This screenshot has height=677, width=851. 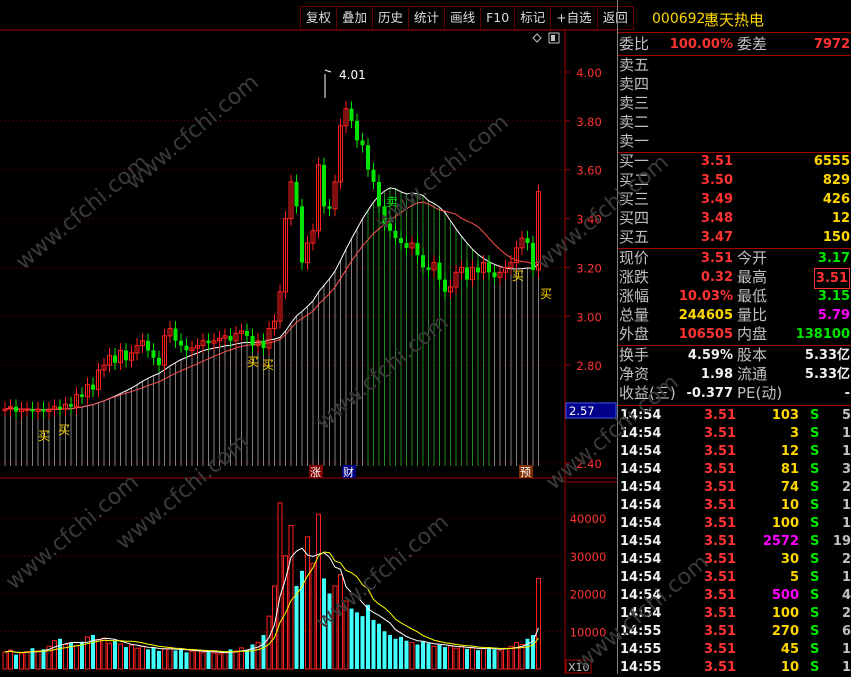 What do you see at coordinates (752, 296) in the screenshot?
I see `quote-label: 最低` at bounding box center [752, 296].